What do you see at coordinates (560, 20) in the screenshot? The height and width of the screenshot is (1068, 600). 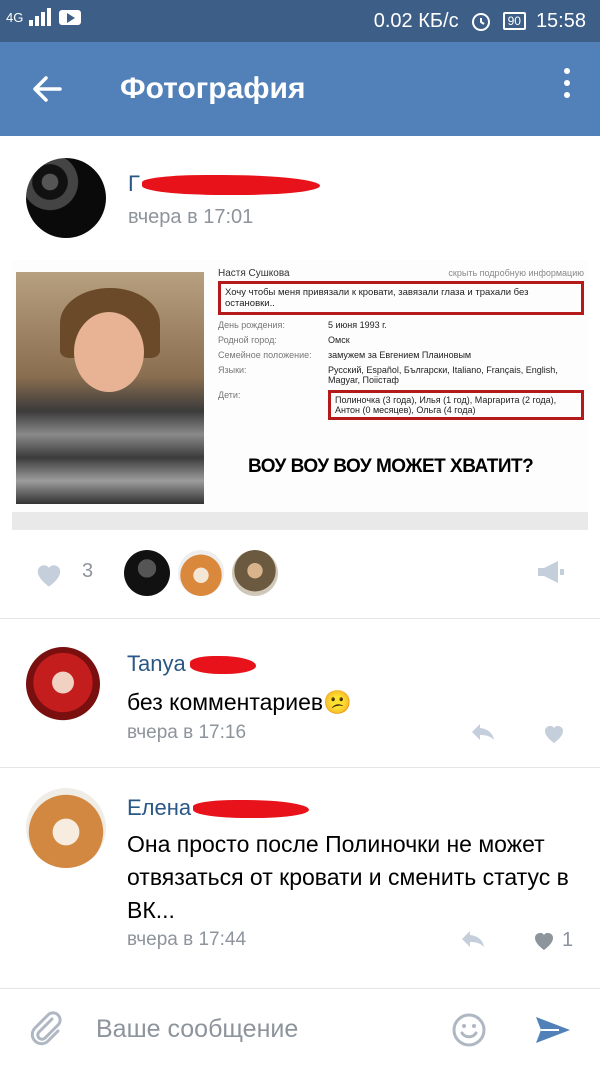 I see `clock: 15:58` at bounding box center [560, 20].